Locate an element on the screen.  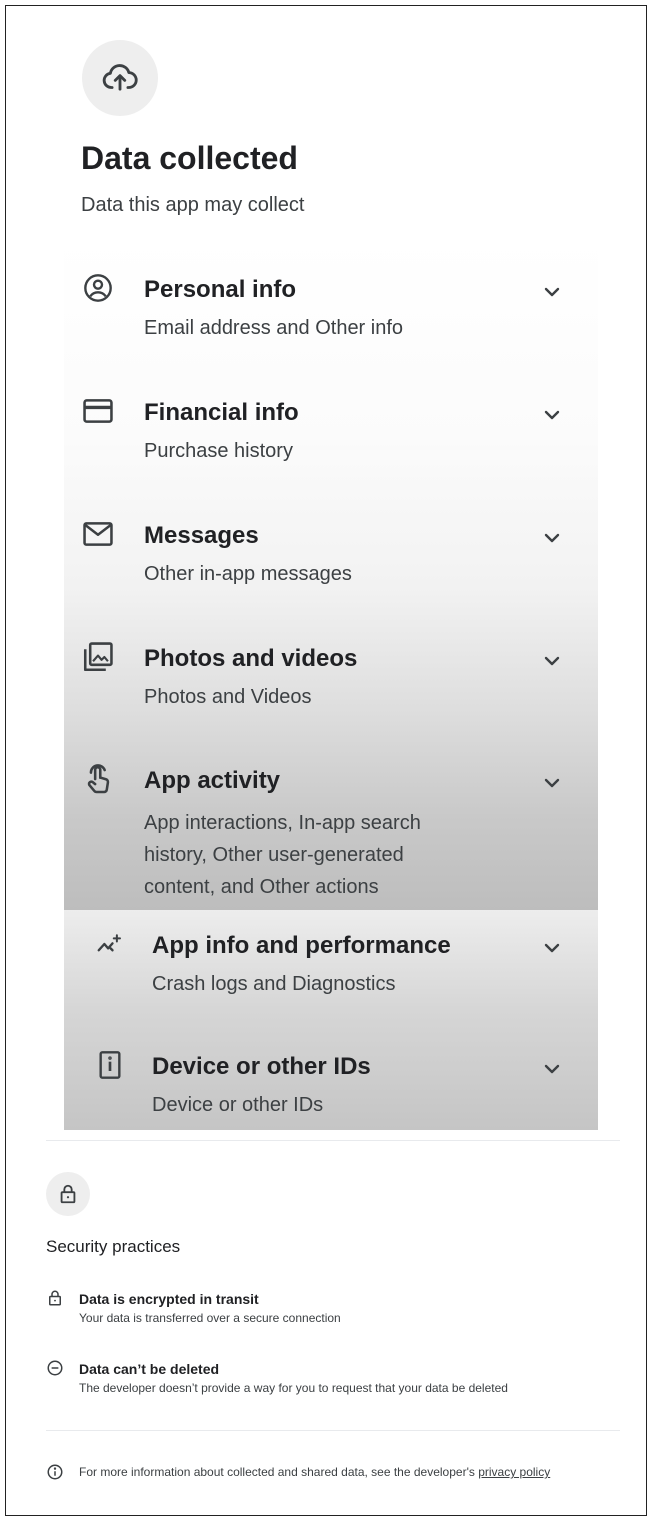
security-practices-title: Security practices is located at coordinates (113, 1246).